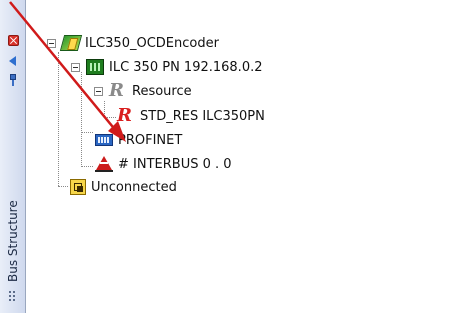 The height and width of the screenshot is (313, 474). What do you see at coordinates (134, 187) in the screenshot?
I see `tree-node-label: Unconnected` at bounding box center [134, 187].